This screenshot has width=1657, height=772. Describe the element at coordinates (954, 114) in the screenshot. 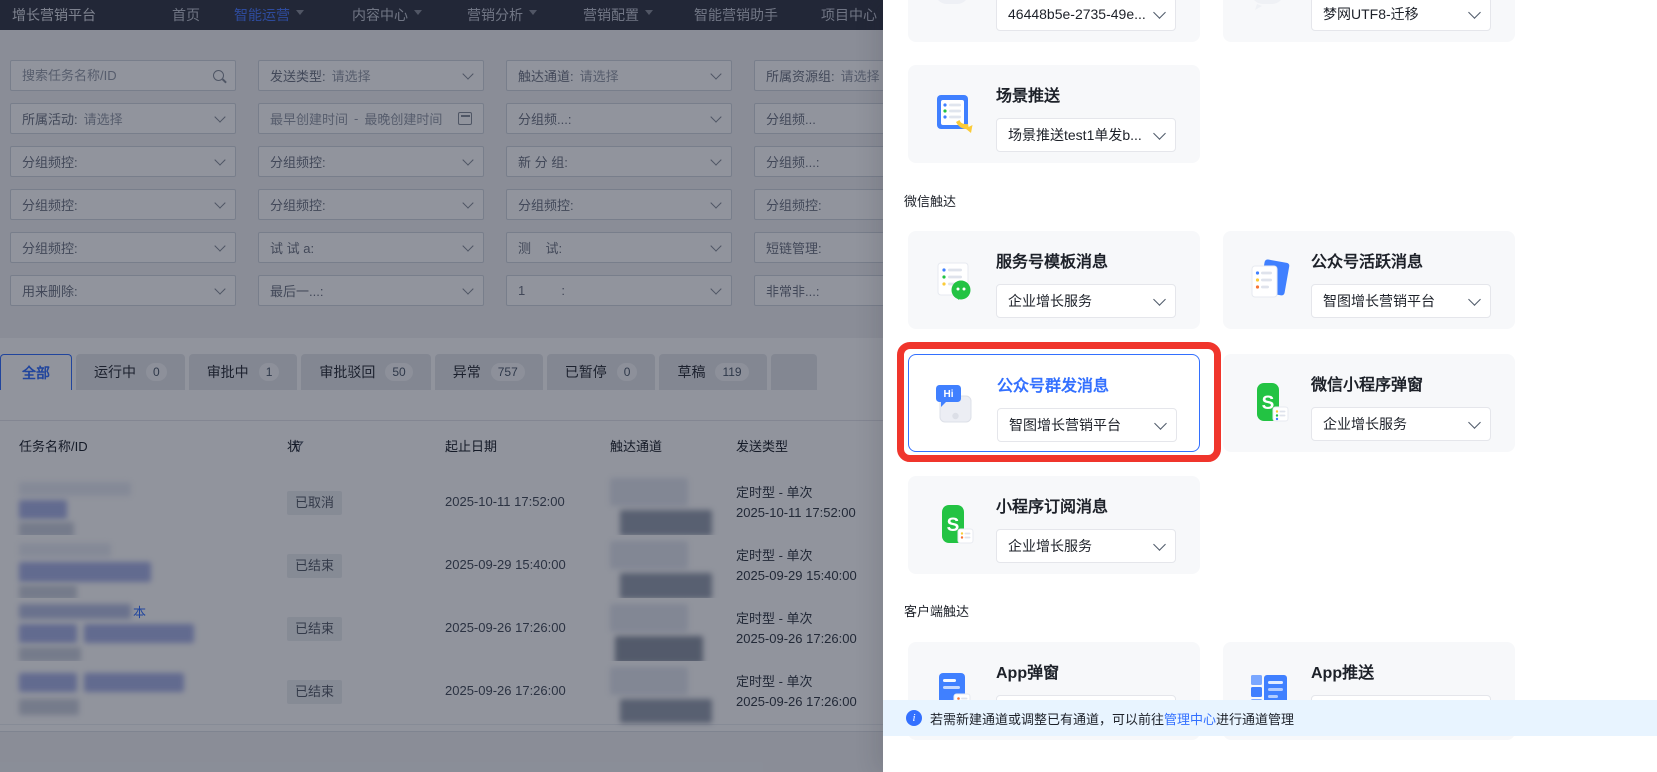

I see `scene-push-icon` at that location.